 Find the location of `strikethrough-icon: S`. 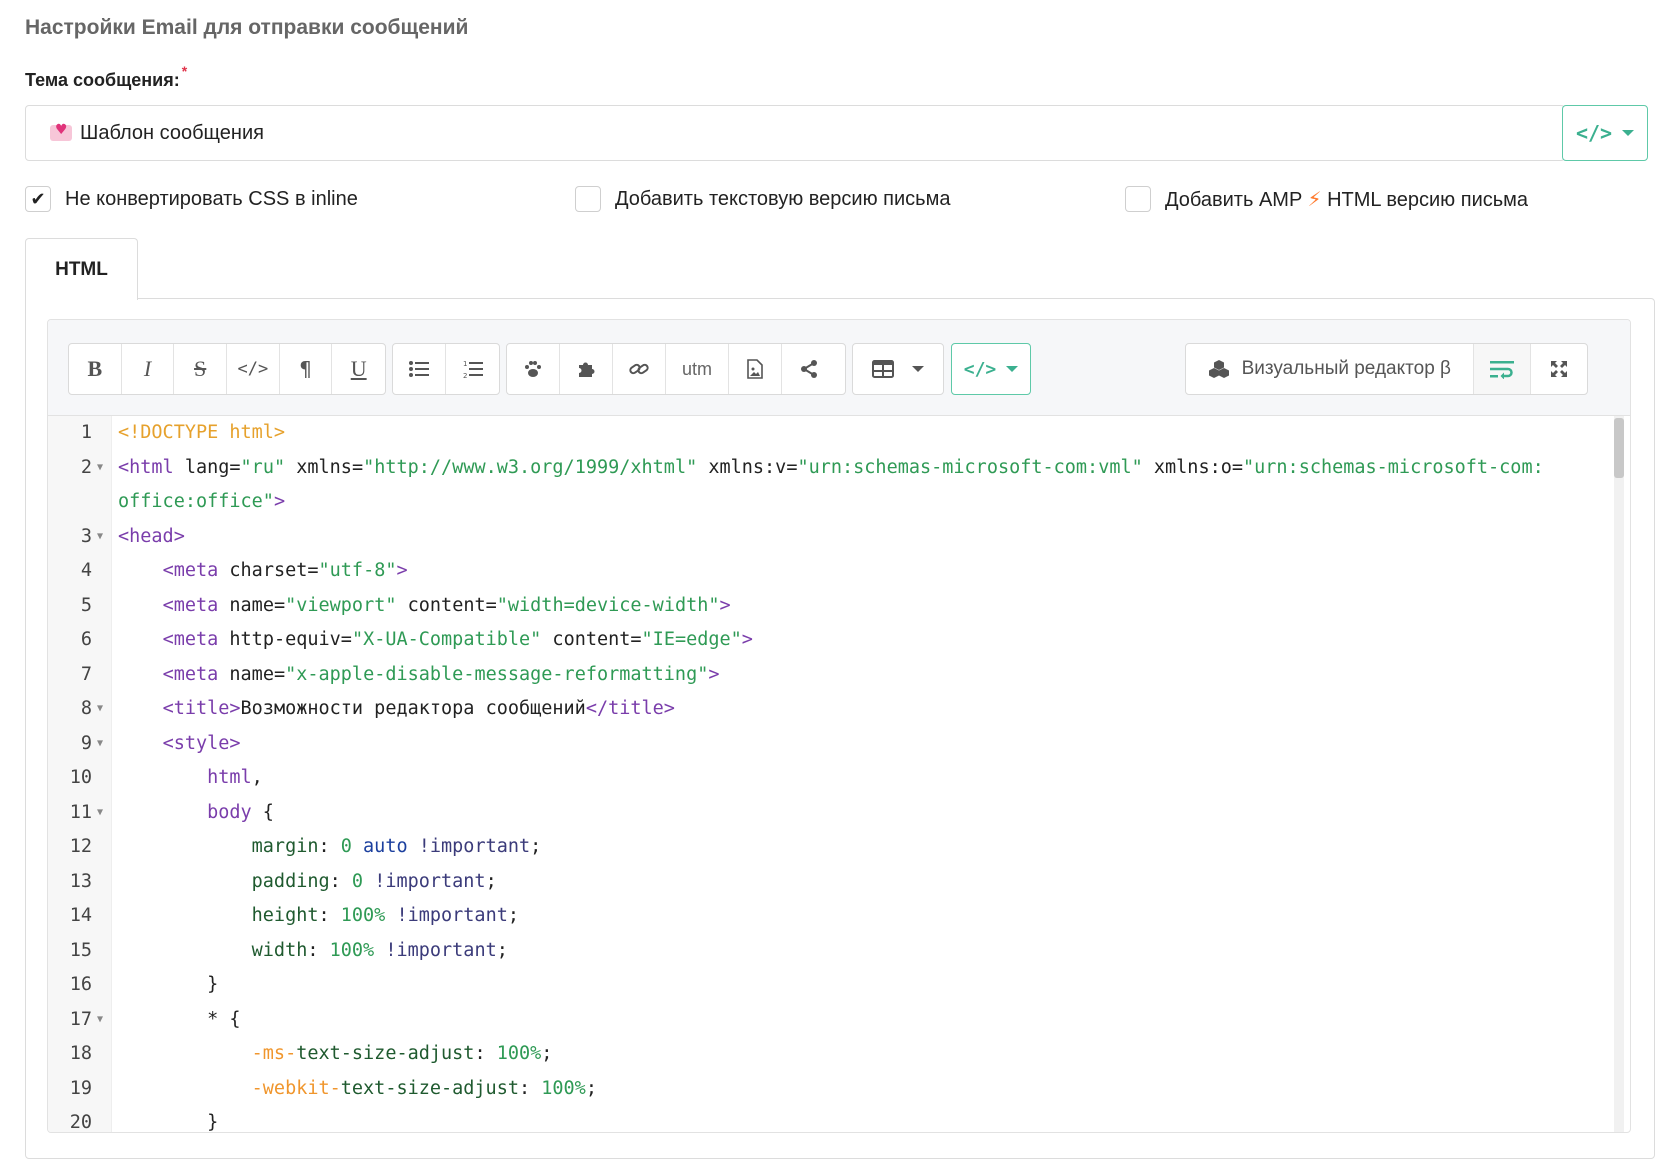

strikethrough-icon: S is located at coordinates (200, 368).